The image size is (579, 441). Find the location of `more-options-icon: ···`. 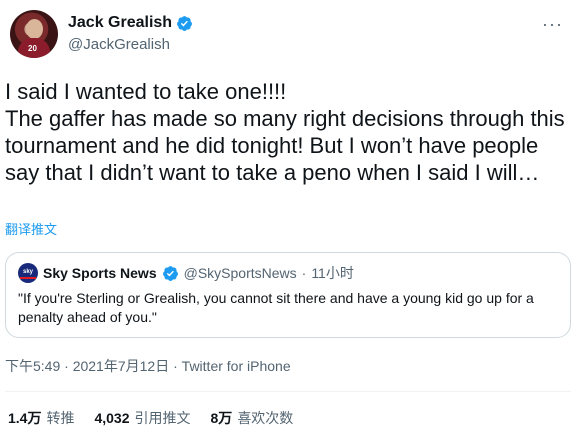

more-options-icon: ··· is located at coordinates (552, 24).